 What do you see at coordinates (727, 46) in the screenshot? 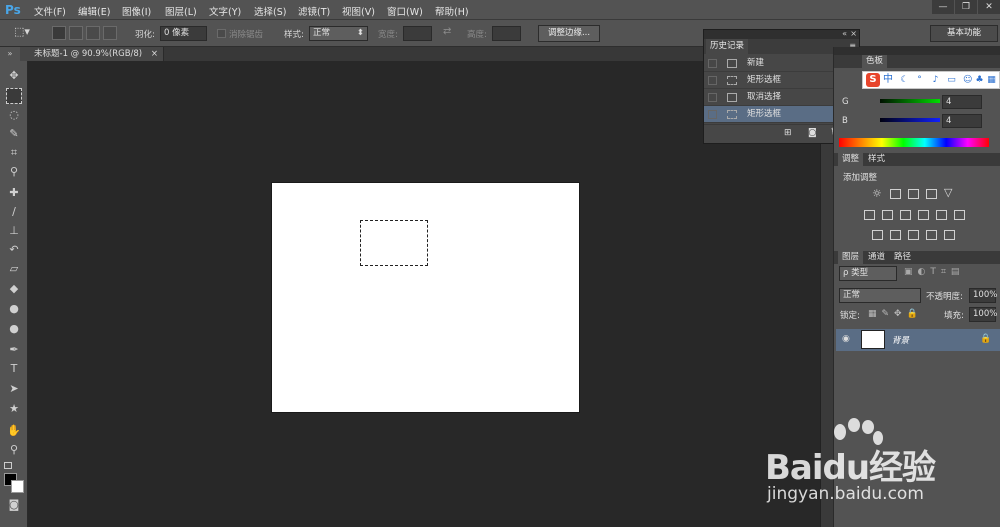
I see `tab-history: 历史记录` at bounding box center [727, 46].